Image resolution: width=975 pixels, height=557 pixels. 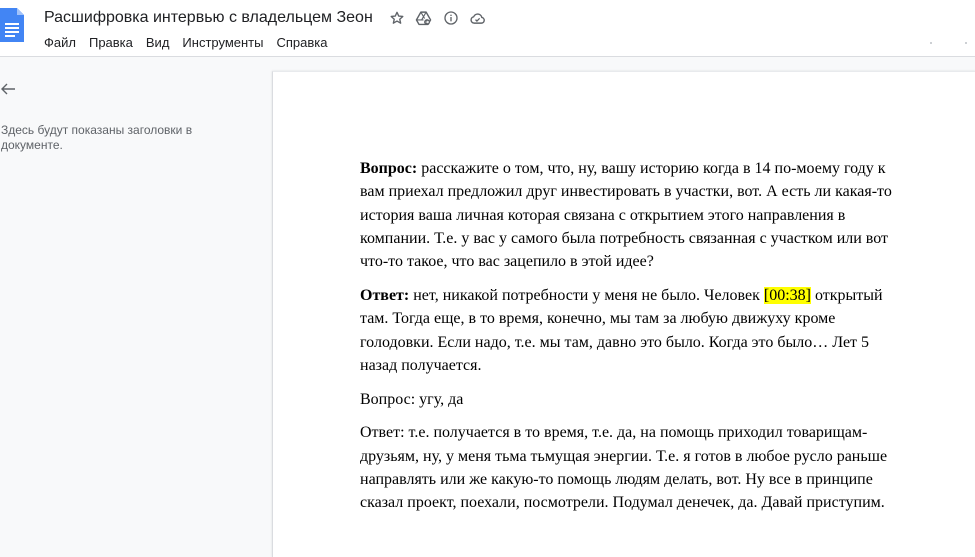 What do you see at coordinates (632, 399) in the screenshot?
I see `paragraph-question-2: Вопрос: угу, да` at bounding box center [632, 399].